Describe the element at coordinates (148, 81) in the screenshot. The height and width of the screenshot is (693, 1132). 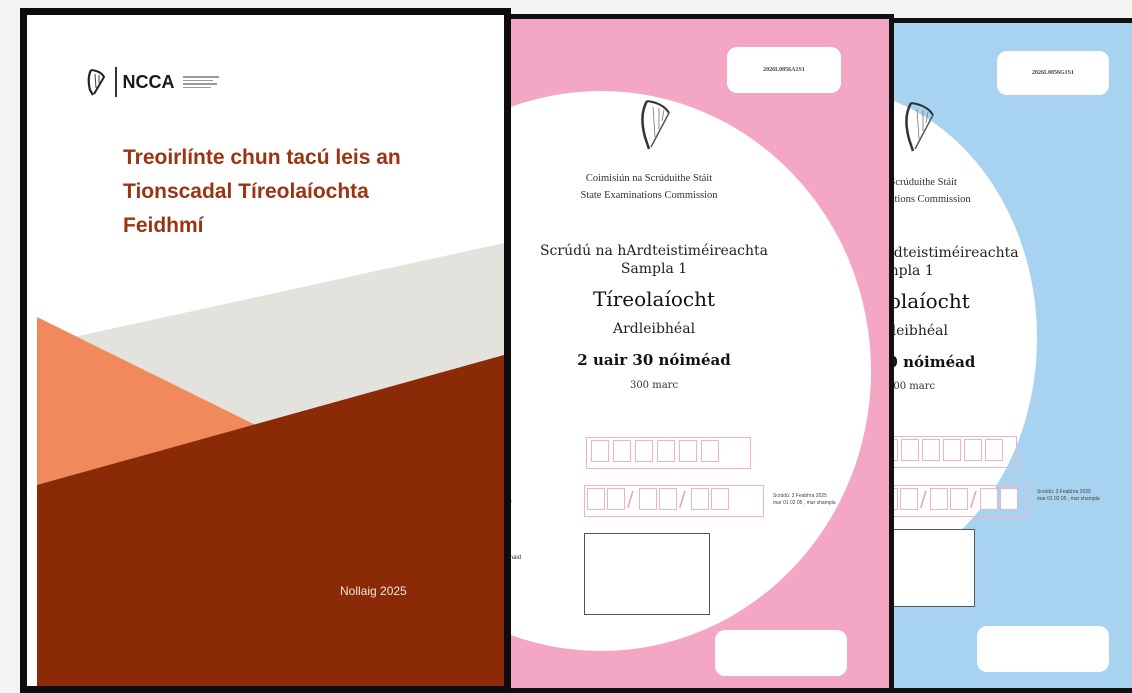
I see `ncca-logo-text: NCCA` at that location.